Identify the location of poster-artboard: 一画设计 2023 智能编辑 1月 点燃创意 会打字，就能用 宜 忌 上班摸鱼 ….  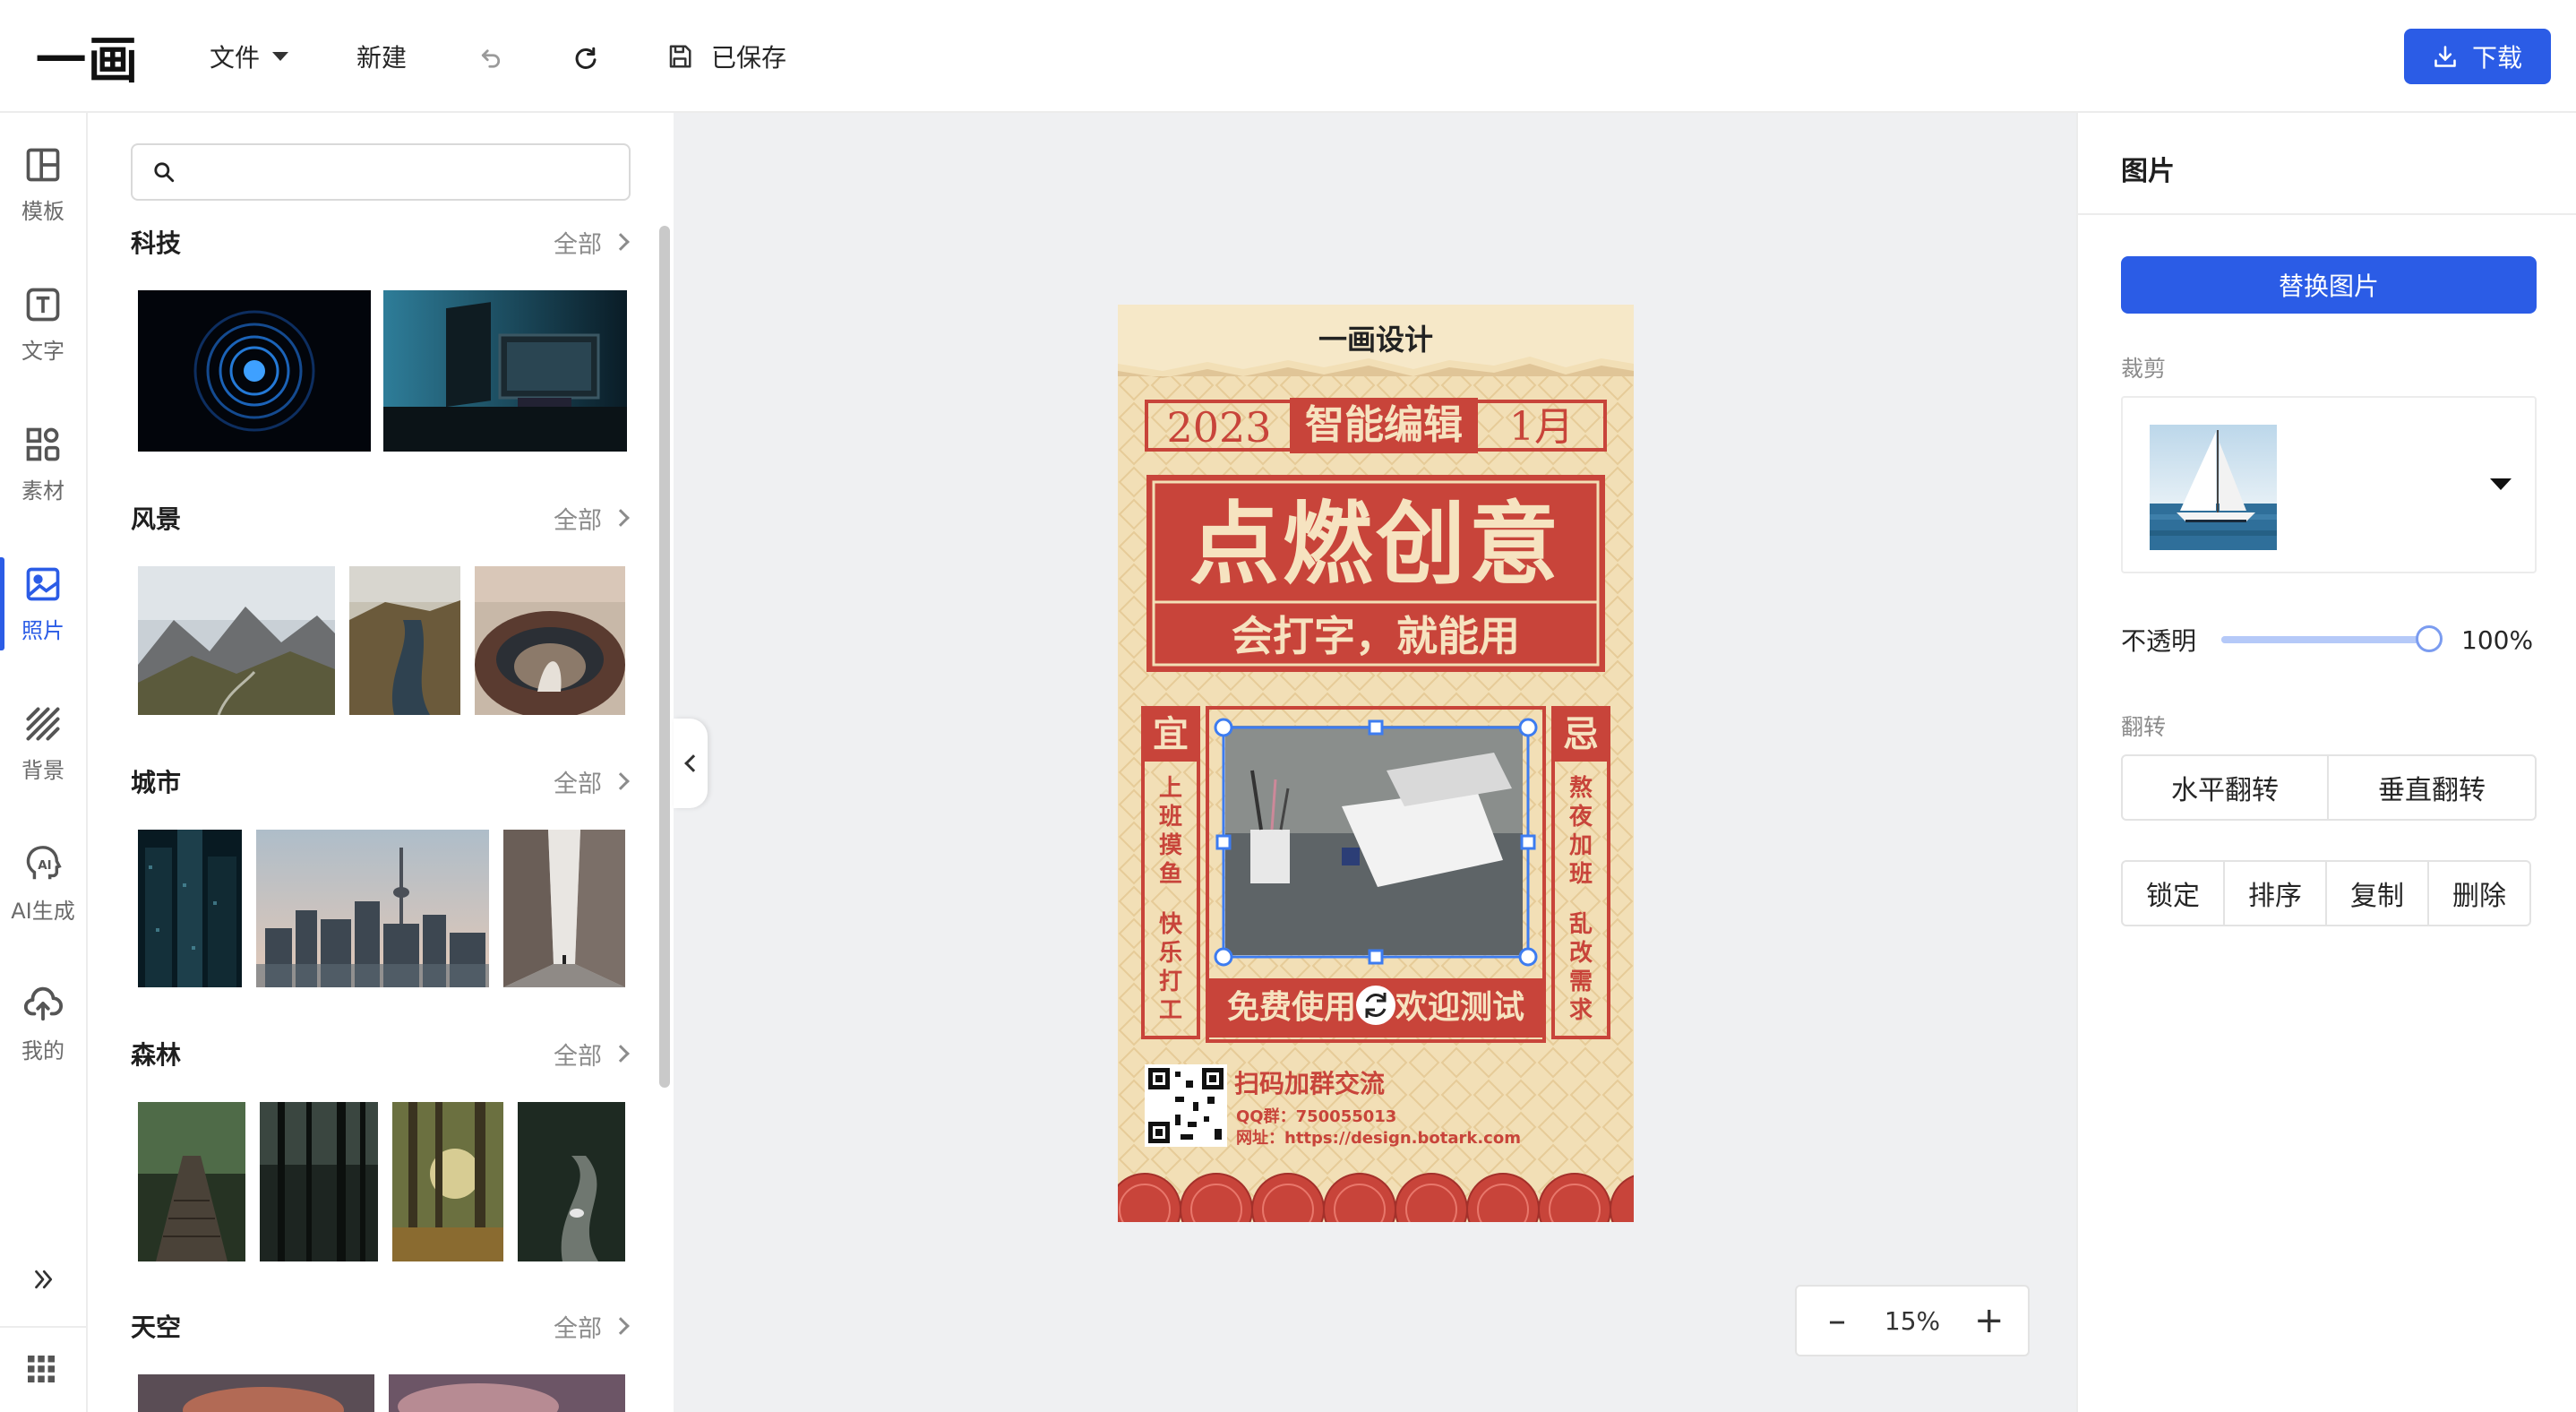
(1376, 763).